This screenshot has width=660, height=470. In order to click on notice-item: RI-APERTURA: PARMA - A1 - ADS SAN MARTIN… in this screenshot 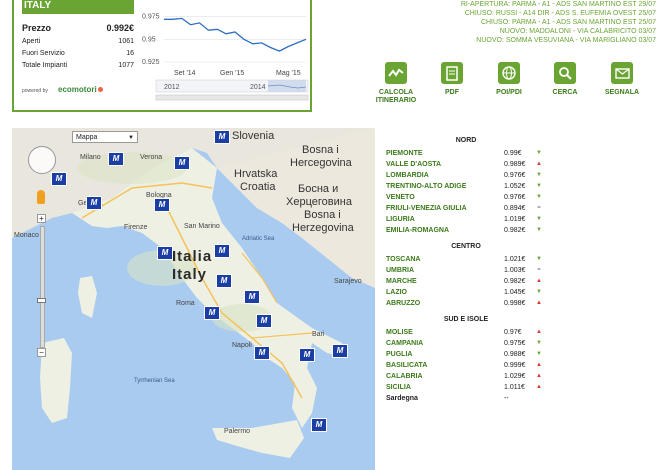, I will do `click(521, 4)`.